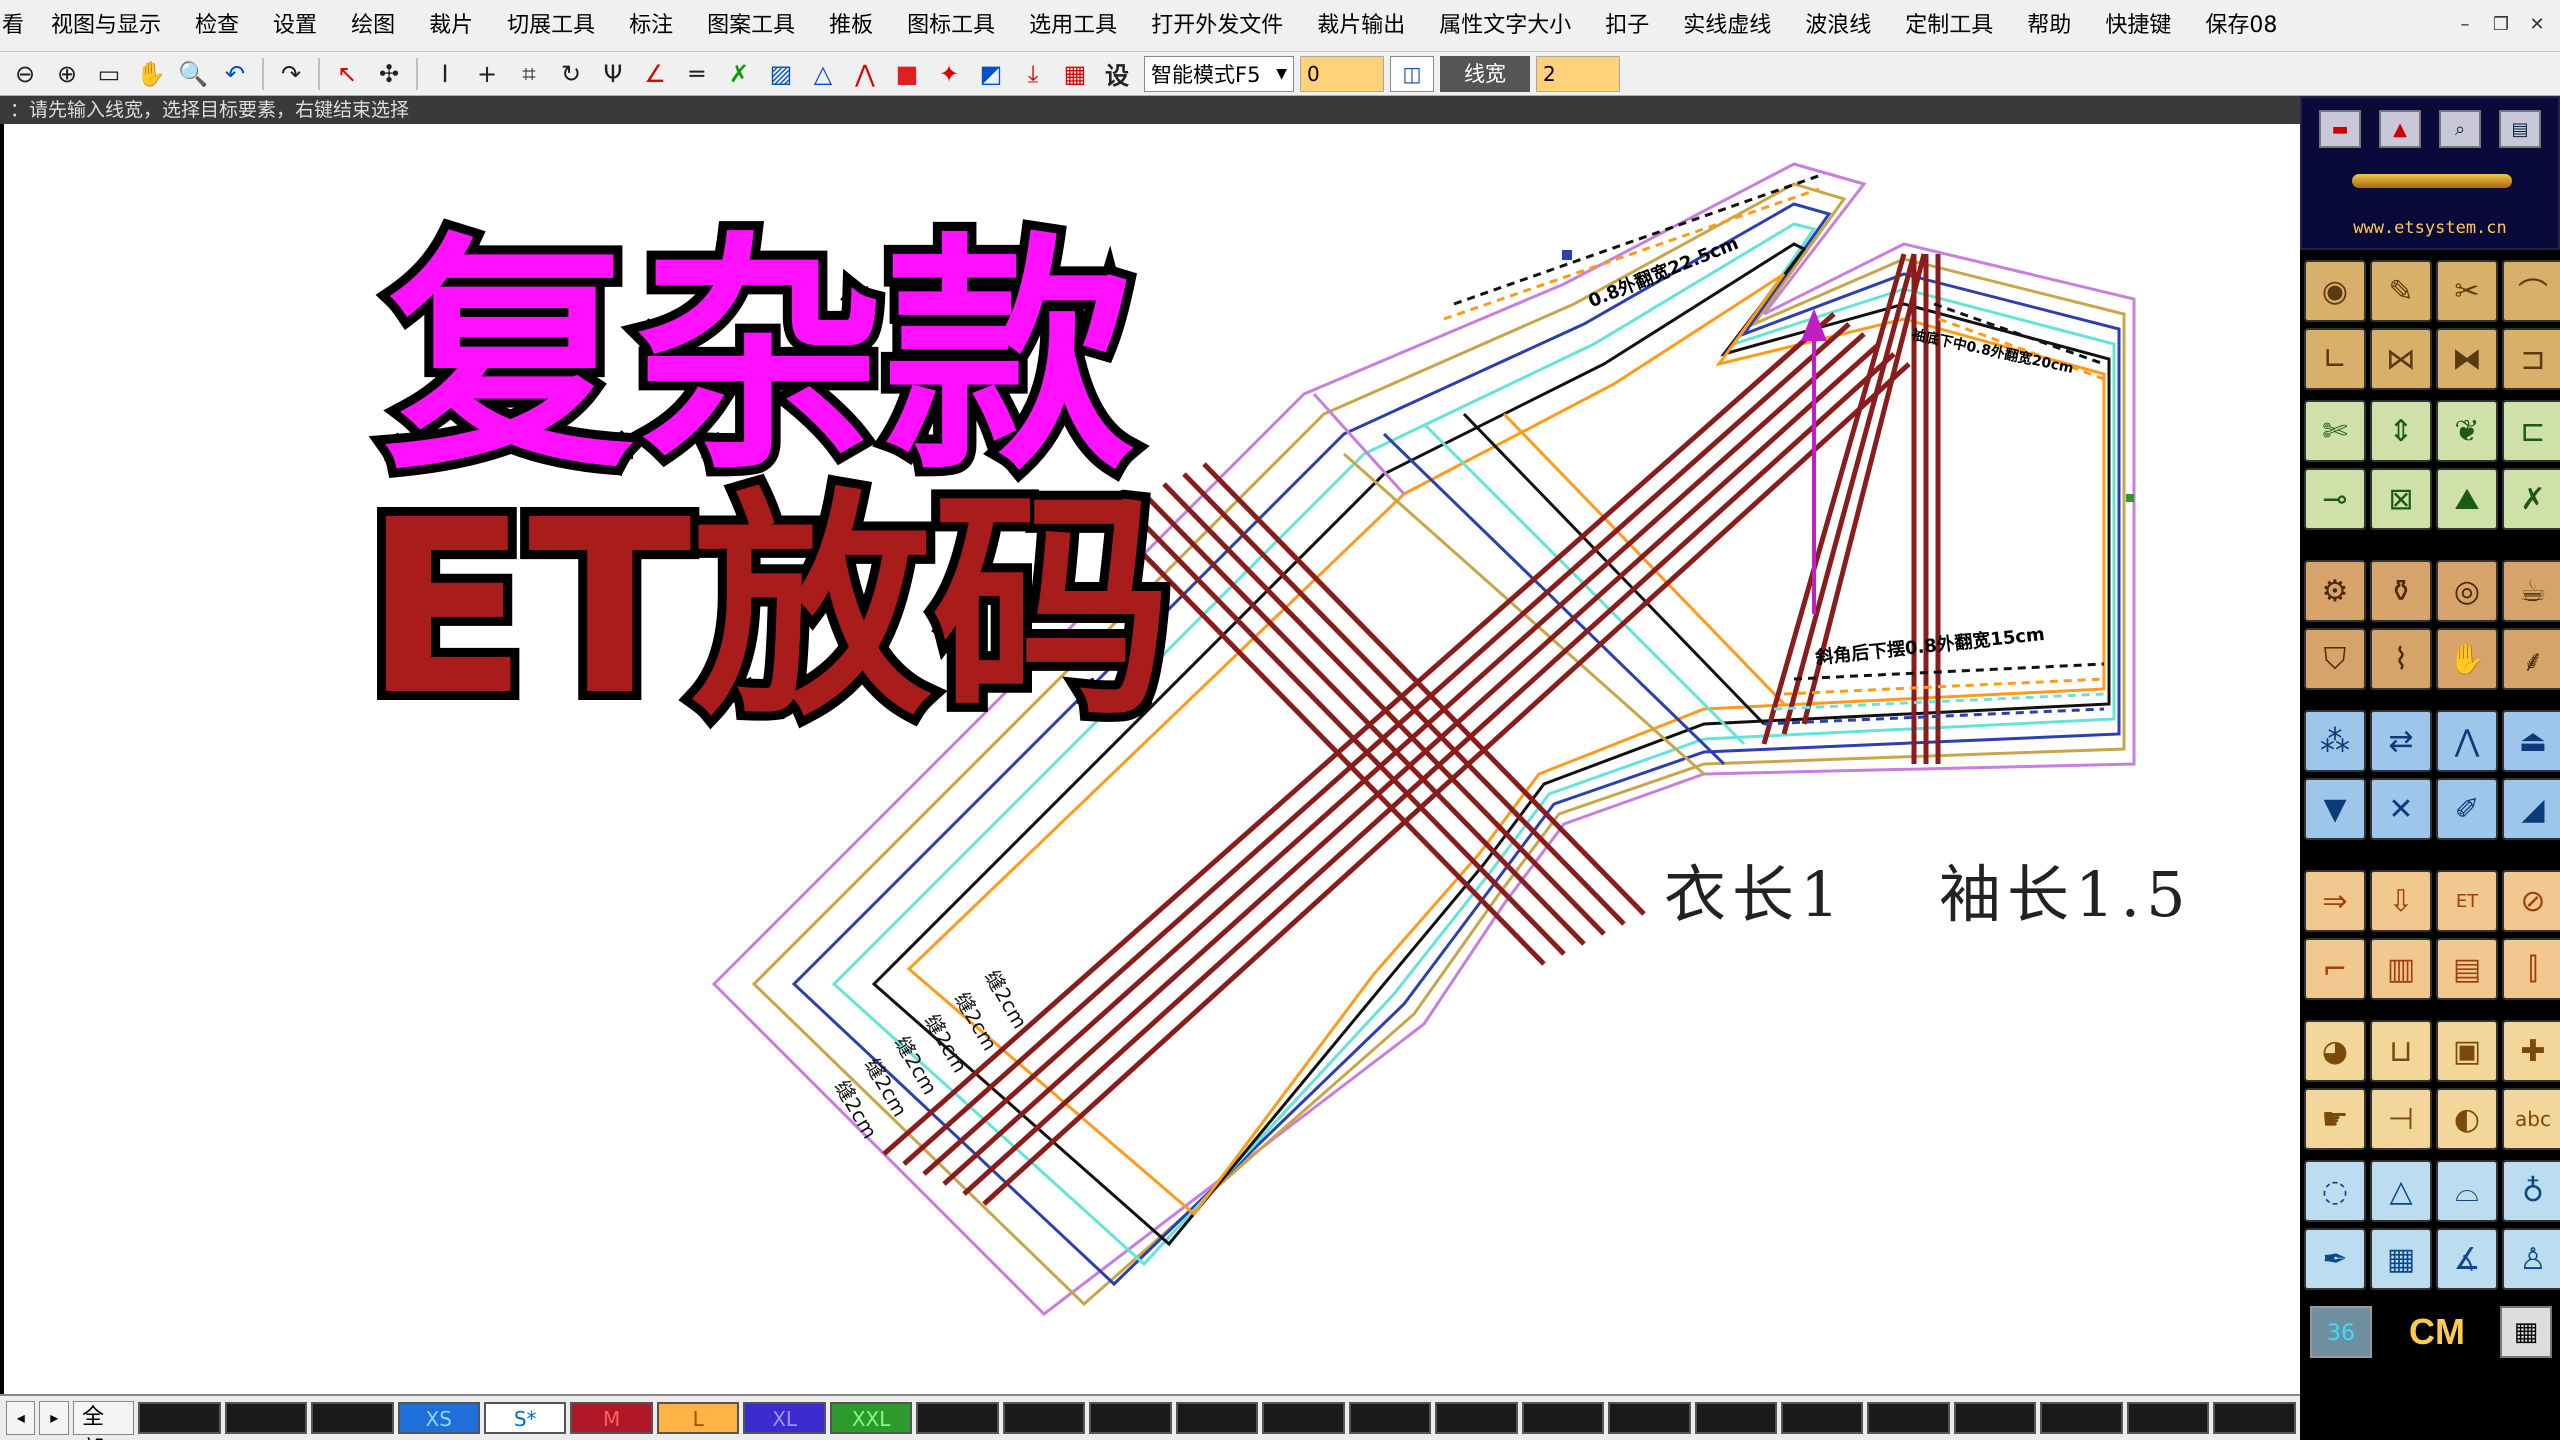  I want to click on hatch-icon: ▨, so click(781, 74).